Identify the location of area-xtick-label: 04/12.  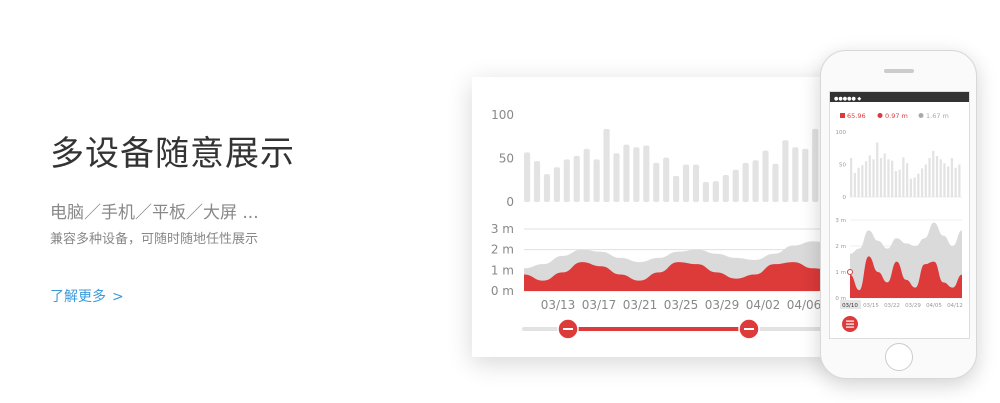
(955, 306).